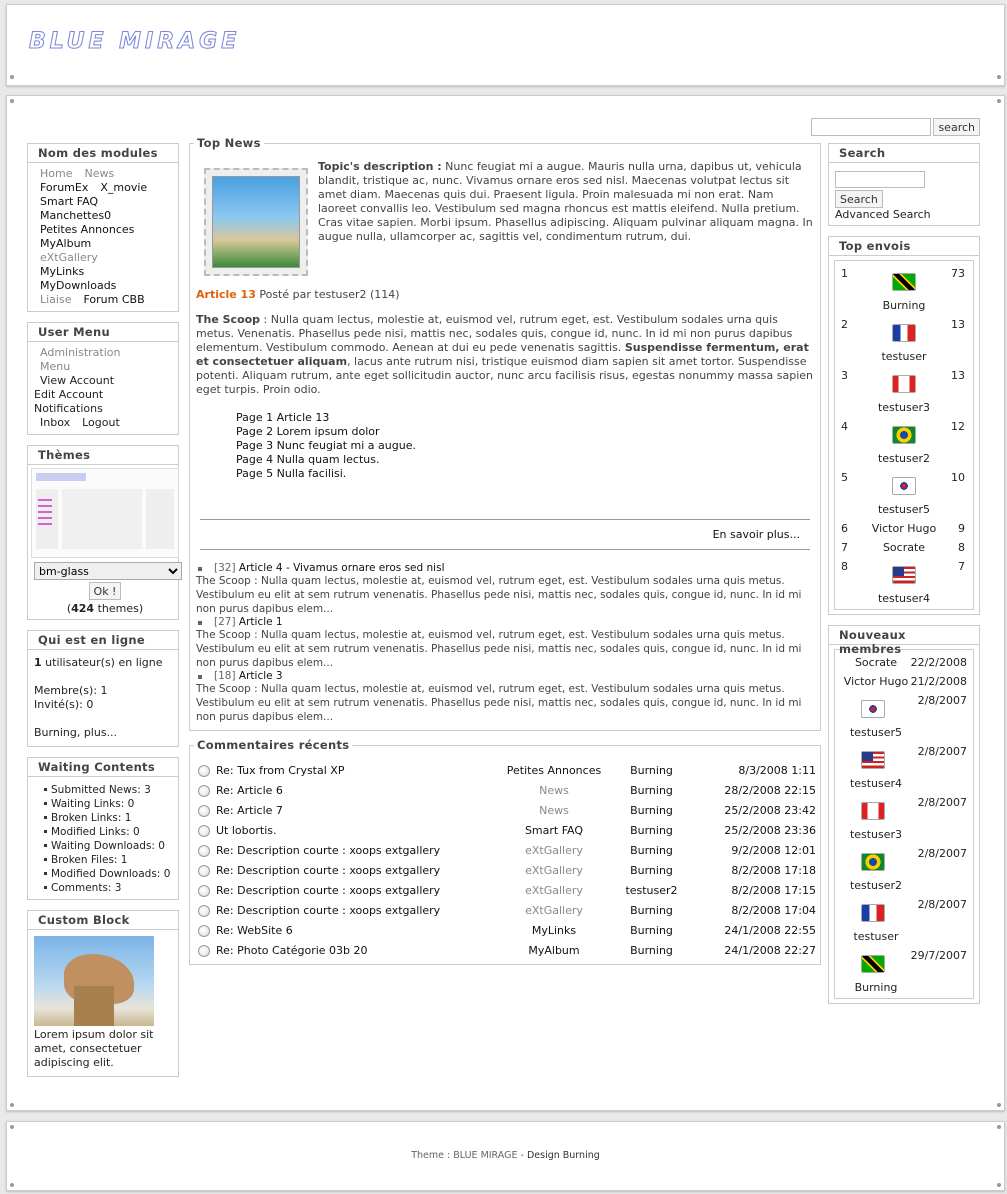 Image resolution: width=1007 pixels, height=1194 pixels. I want to click on view-account-link: View Account, so click(77, 381).